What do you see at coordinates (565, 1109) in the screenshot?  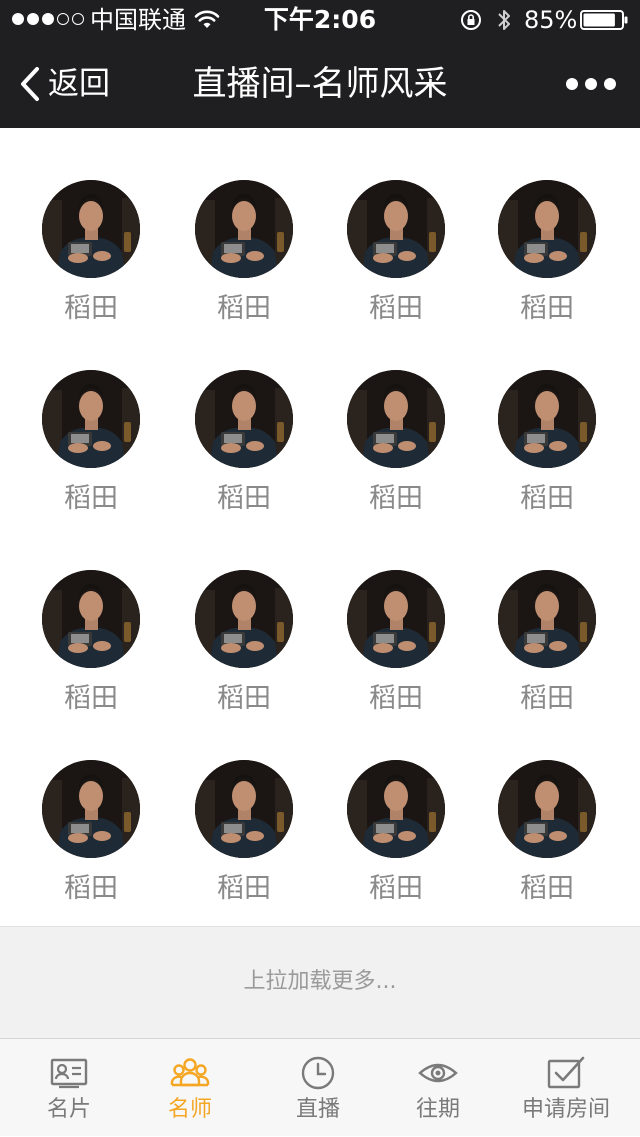 I see `tab-label: 申请房间` at bounding box center [565, 1109].